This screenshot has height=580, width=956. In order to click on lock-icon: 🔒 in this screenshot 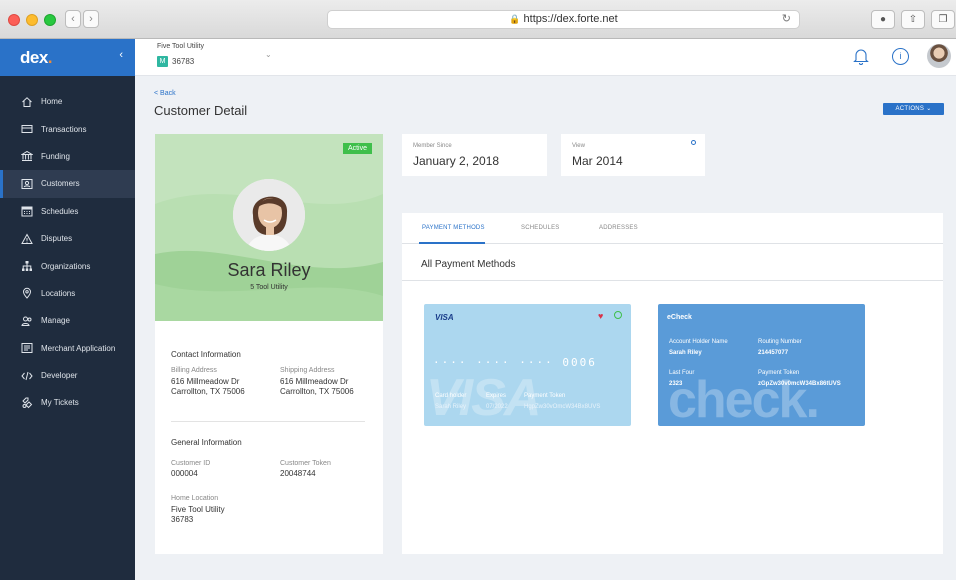, I will do `click(515, 19)`.